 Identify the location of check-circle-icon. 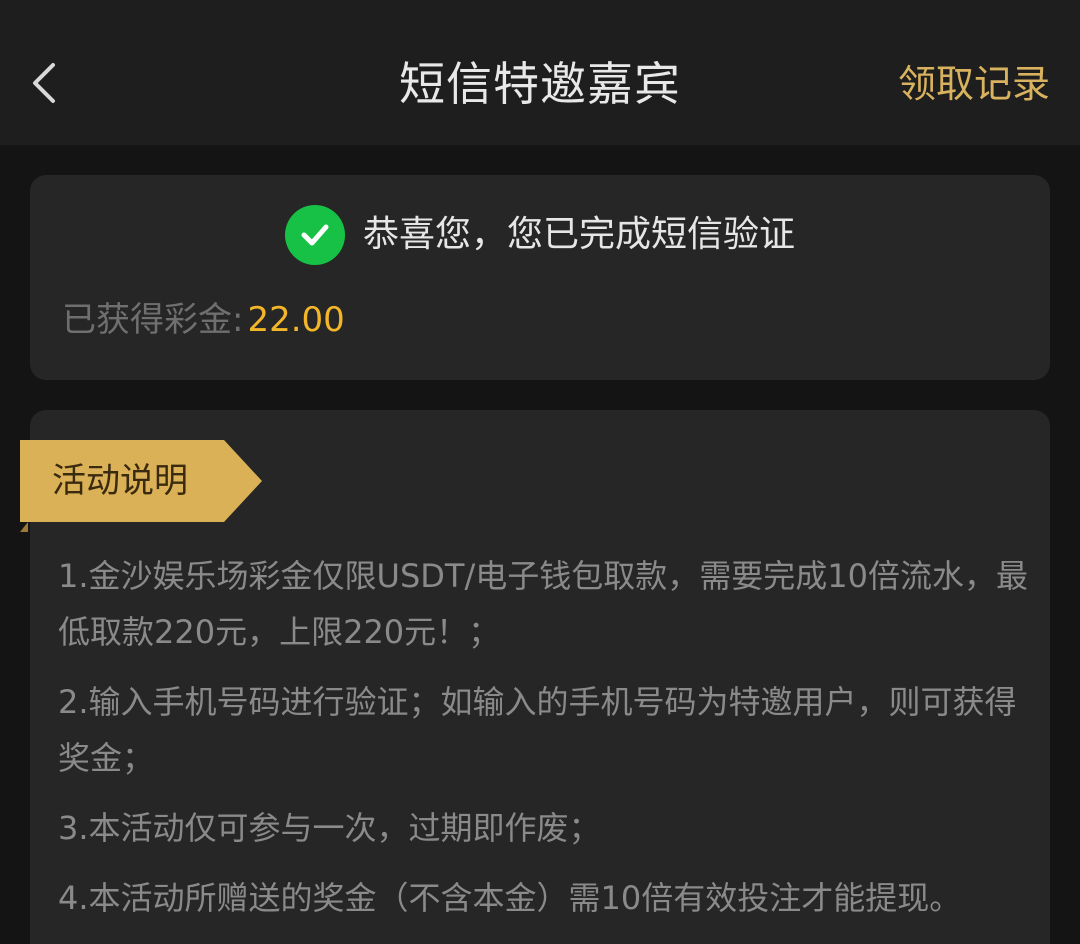
(314, 235).